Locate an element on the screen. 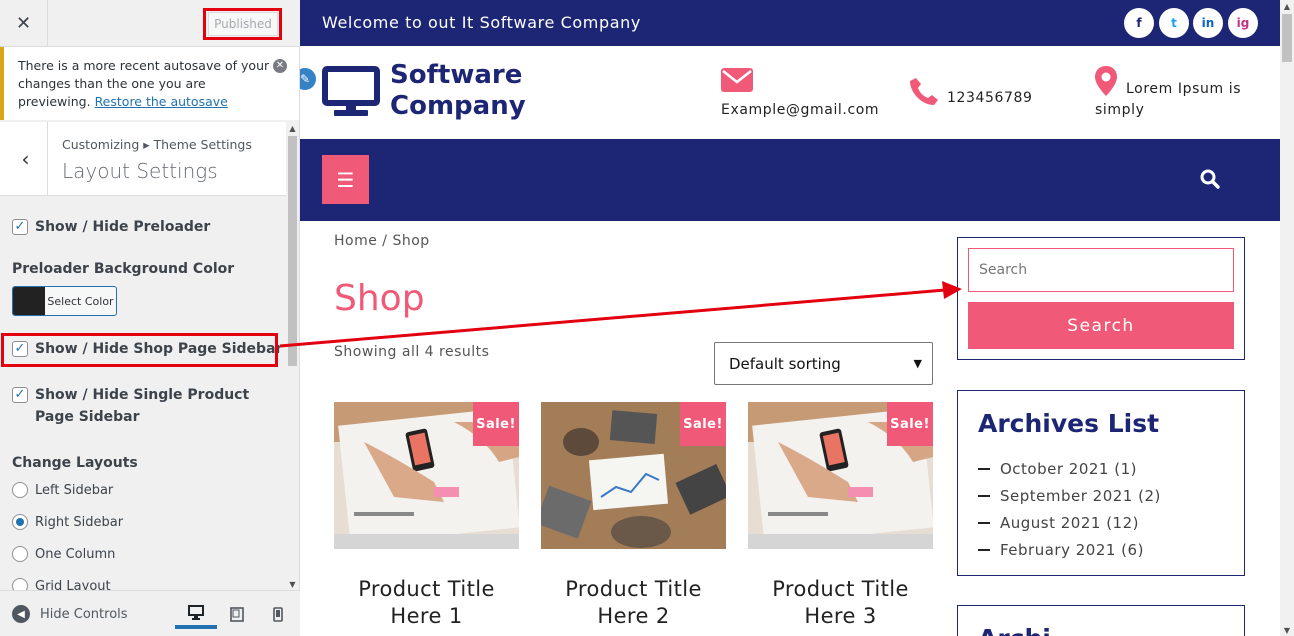 The image size is (1294, 636). email-text: Example@gmail.com is located at coordinates (800, 110).